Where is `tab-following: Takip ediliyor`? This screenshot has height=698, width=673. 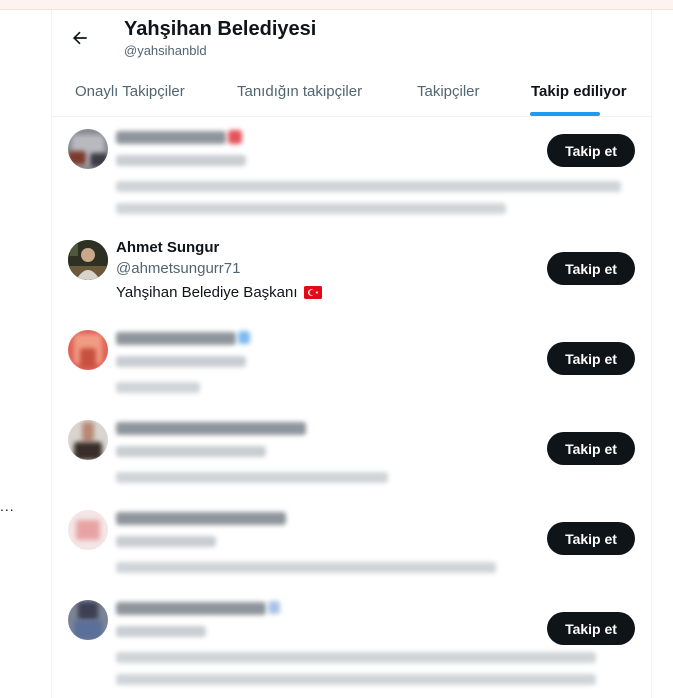
tab-following: Takip ediliyor is located at coordinates (579, 91).